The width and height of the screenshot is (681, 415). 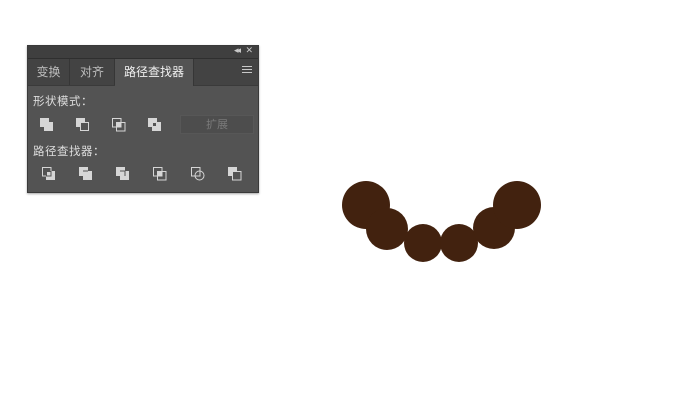 What do you see at coordinates (143, 52) in the screenshot?
I see `panel-titlebar: ◂◂ ✕` at bounding box center [143, 52].